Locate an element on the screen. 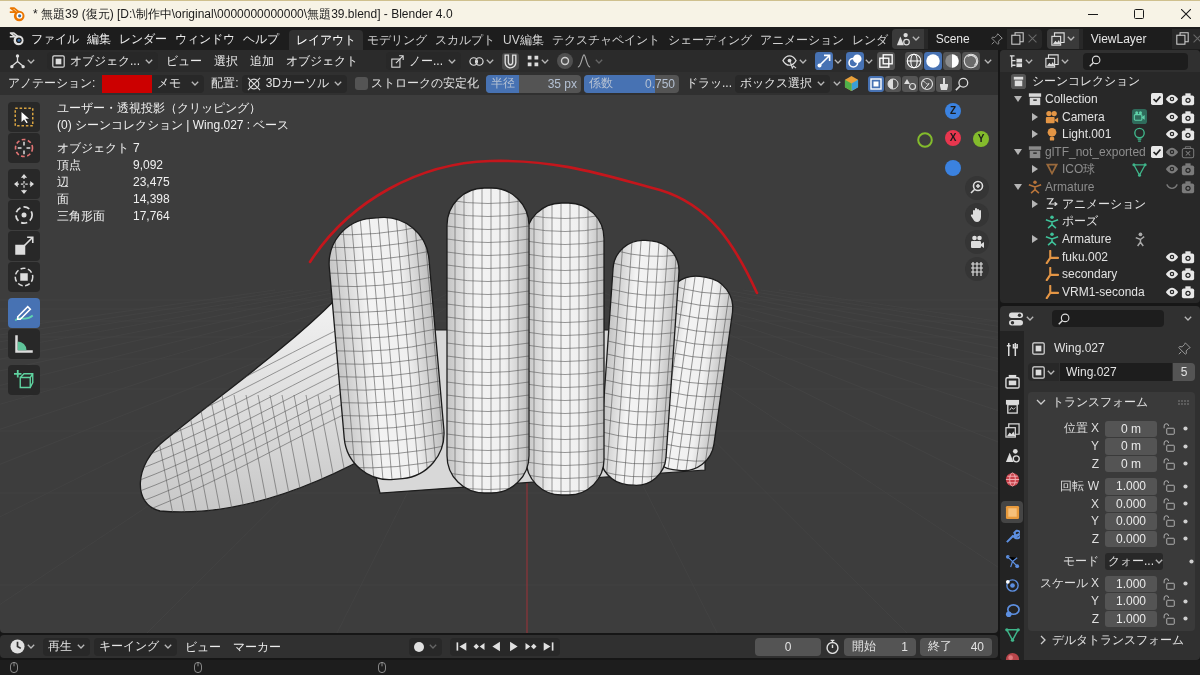 This screenshot has width=1200, height=675. scale-tool is located at coordinates (24, 246).